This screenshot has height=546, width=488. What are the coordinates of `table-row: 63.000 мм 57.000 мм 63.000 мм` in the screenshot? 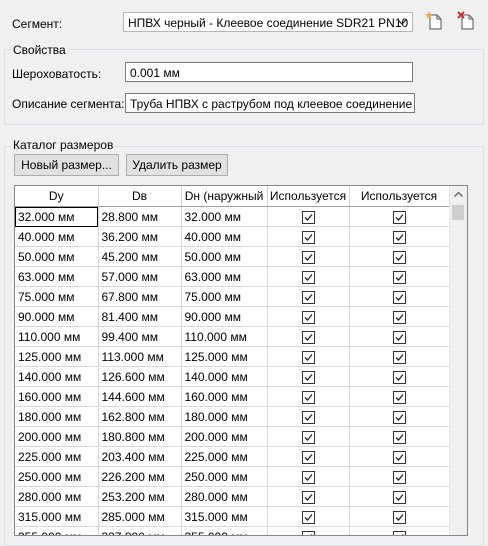 It's located at (232, 276).